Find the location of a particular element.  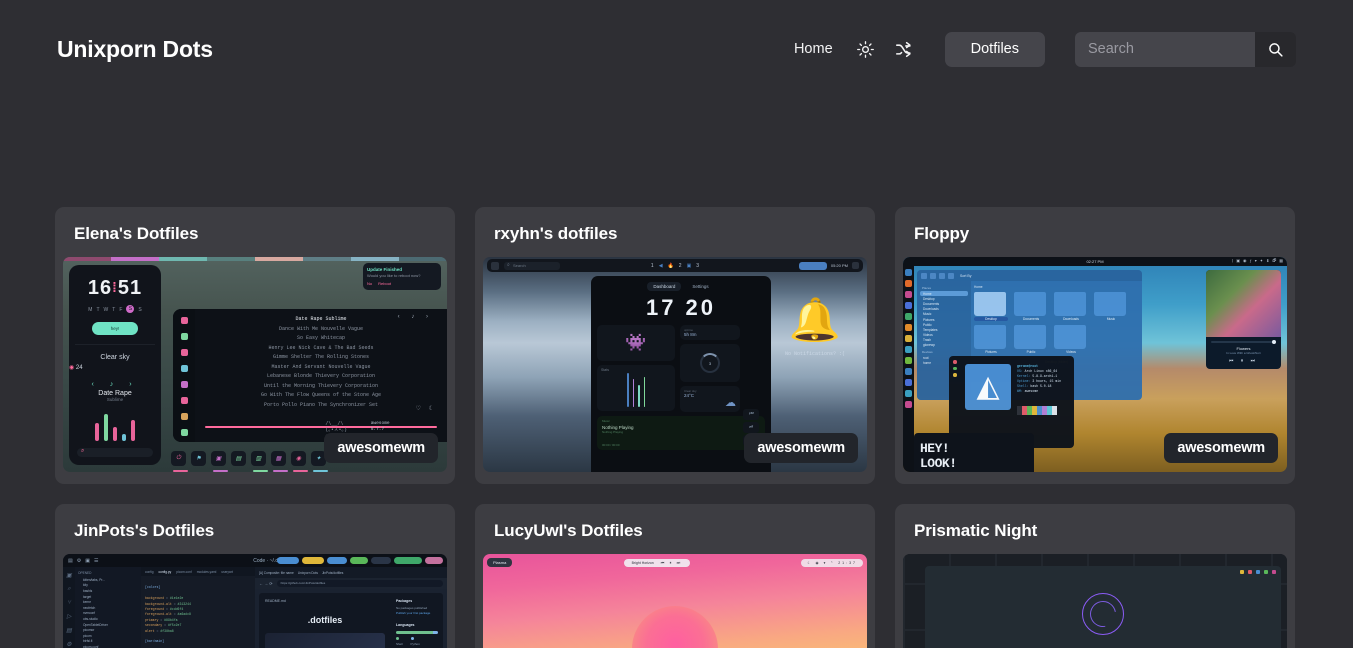

tab-dashboard: Dashboard is located at coordinates (664, 286).